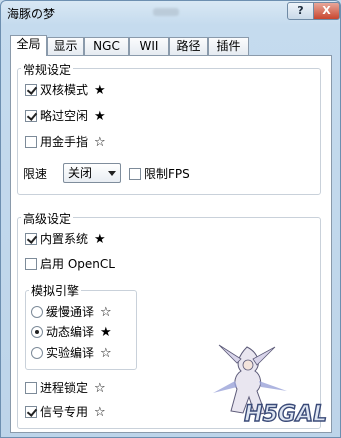 Image resolution: width=341 pixels, height=438 pixels. I want to click on dual-core-checkbox, so click(31, 89).